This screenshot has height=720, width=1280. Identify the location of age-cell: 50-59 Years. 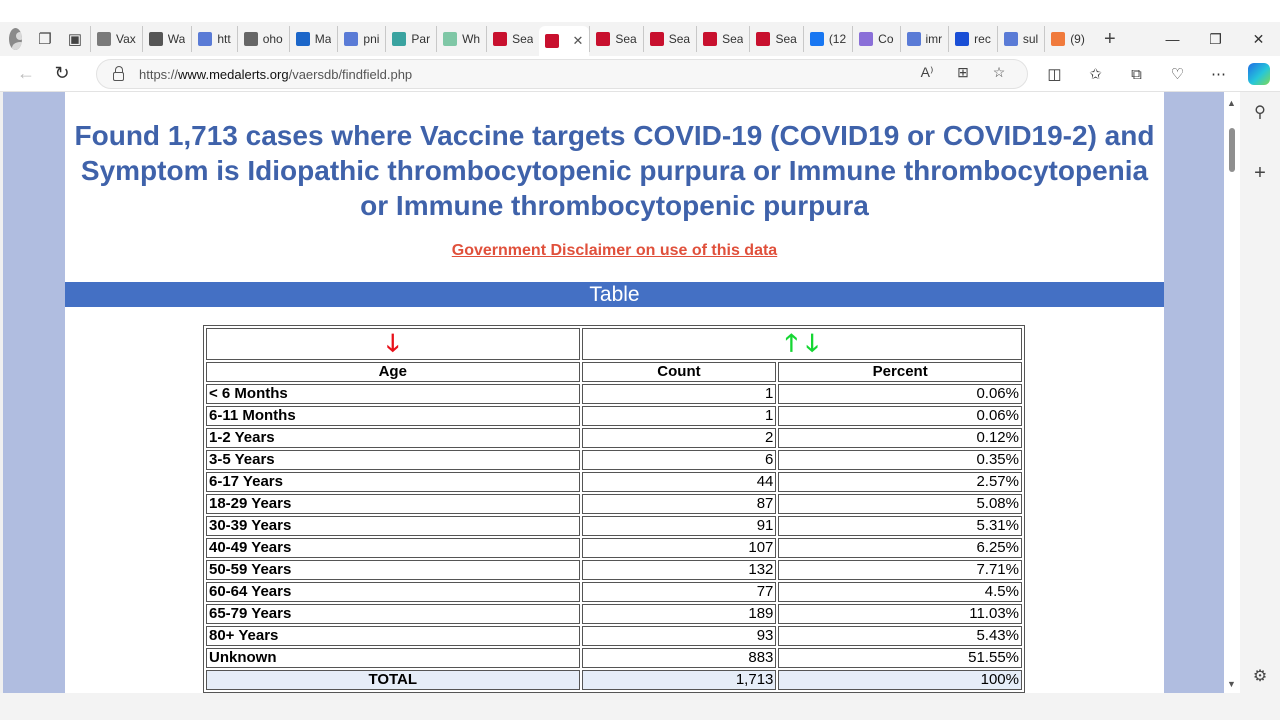
(393, 570).